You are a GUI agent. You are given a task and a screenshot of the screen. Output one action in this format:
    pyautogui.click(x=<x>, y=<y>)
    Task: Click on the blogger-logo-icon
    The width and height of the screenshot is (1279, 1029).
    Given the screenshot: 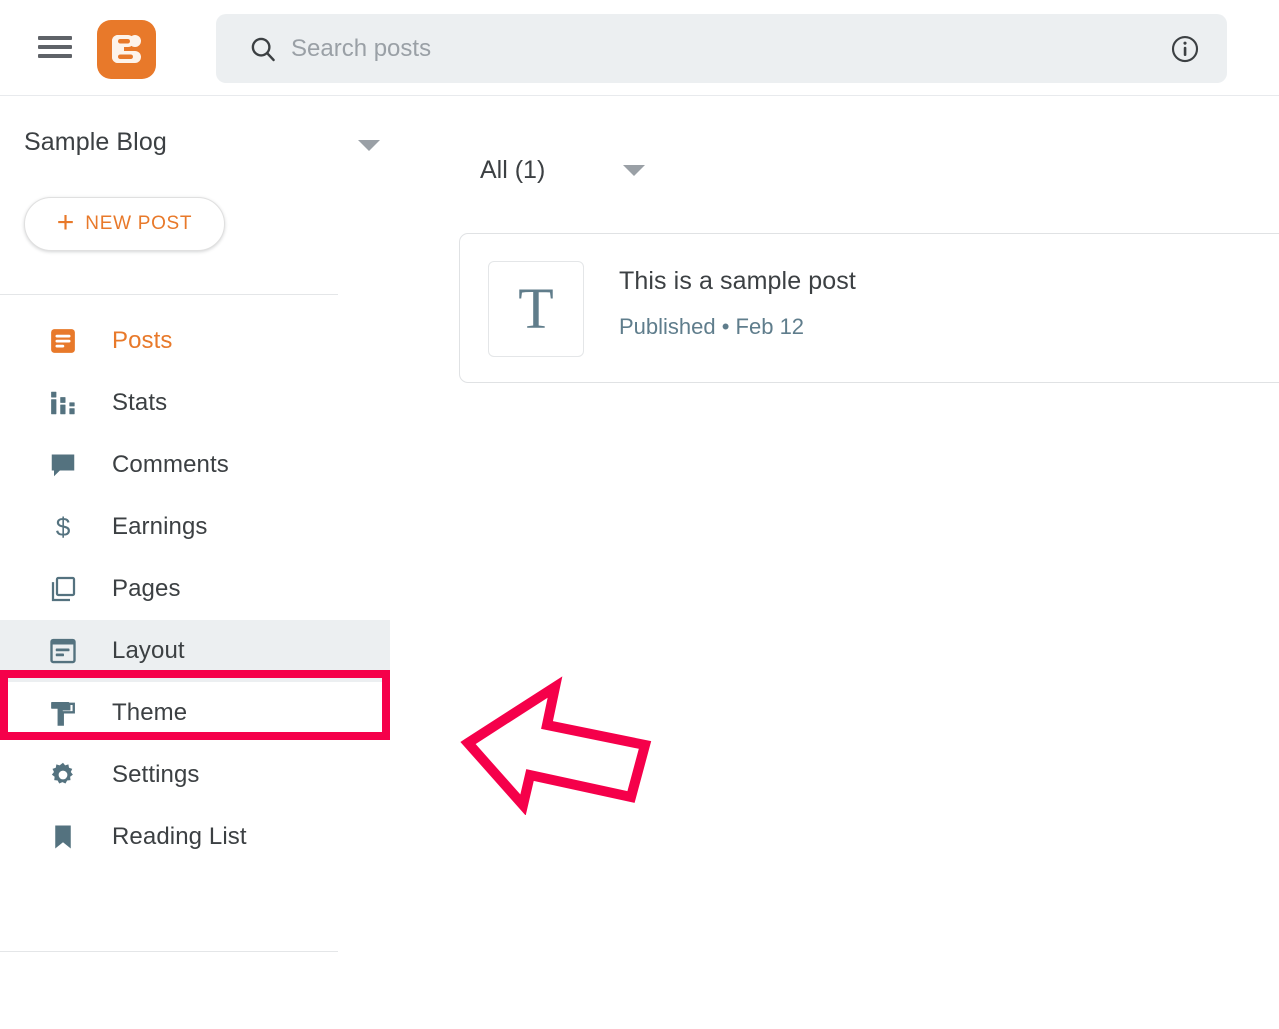 What is the action you would take?
    pyautogui.click(x=126, y=49)
    